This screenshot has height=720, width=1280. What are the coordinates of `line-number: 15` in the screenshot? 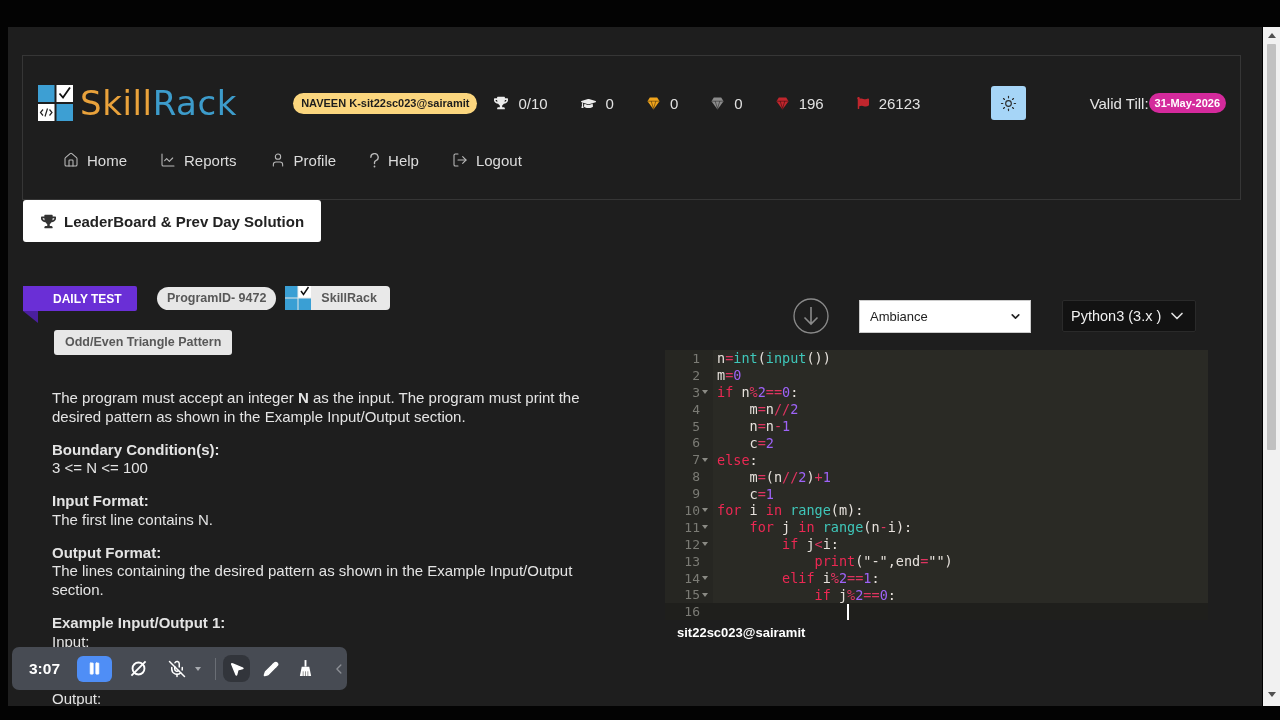 It's located at (692, 595).